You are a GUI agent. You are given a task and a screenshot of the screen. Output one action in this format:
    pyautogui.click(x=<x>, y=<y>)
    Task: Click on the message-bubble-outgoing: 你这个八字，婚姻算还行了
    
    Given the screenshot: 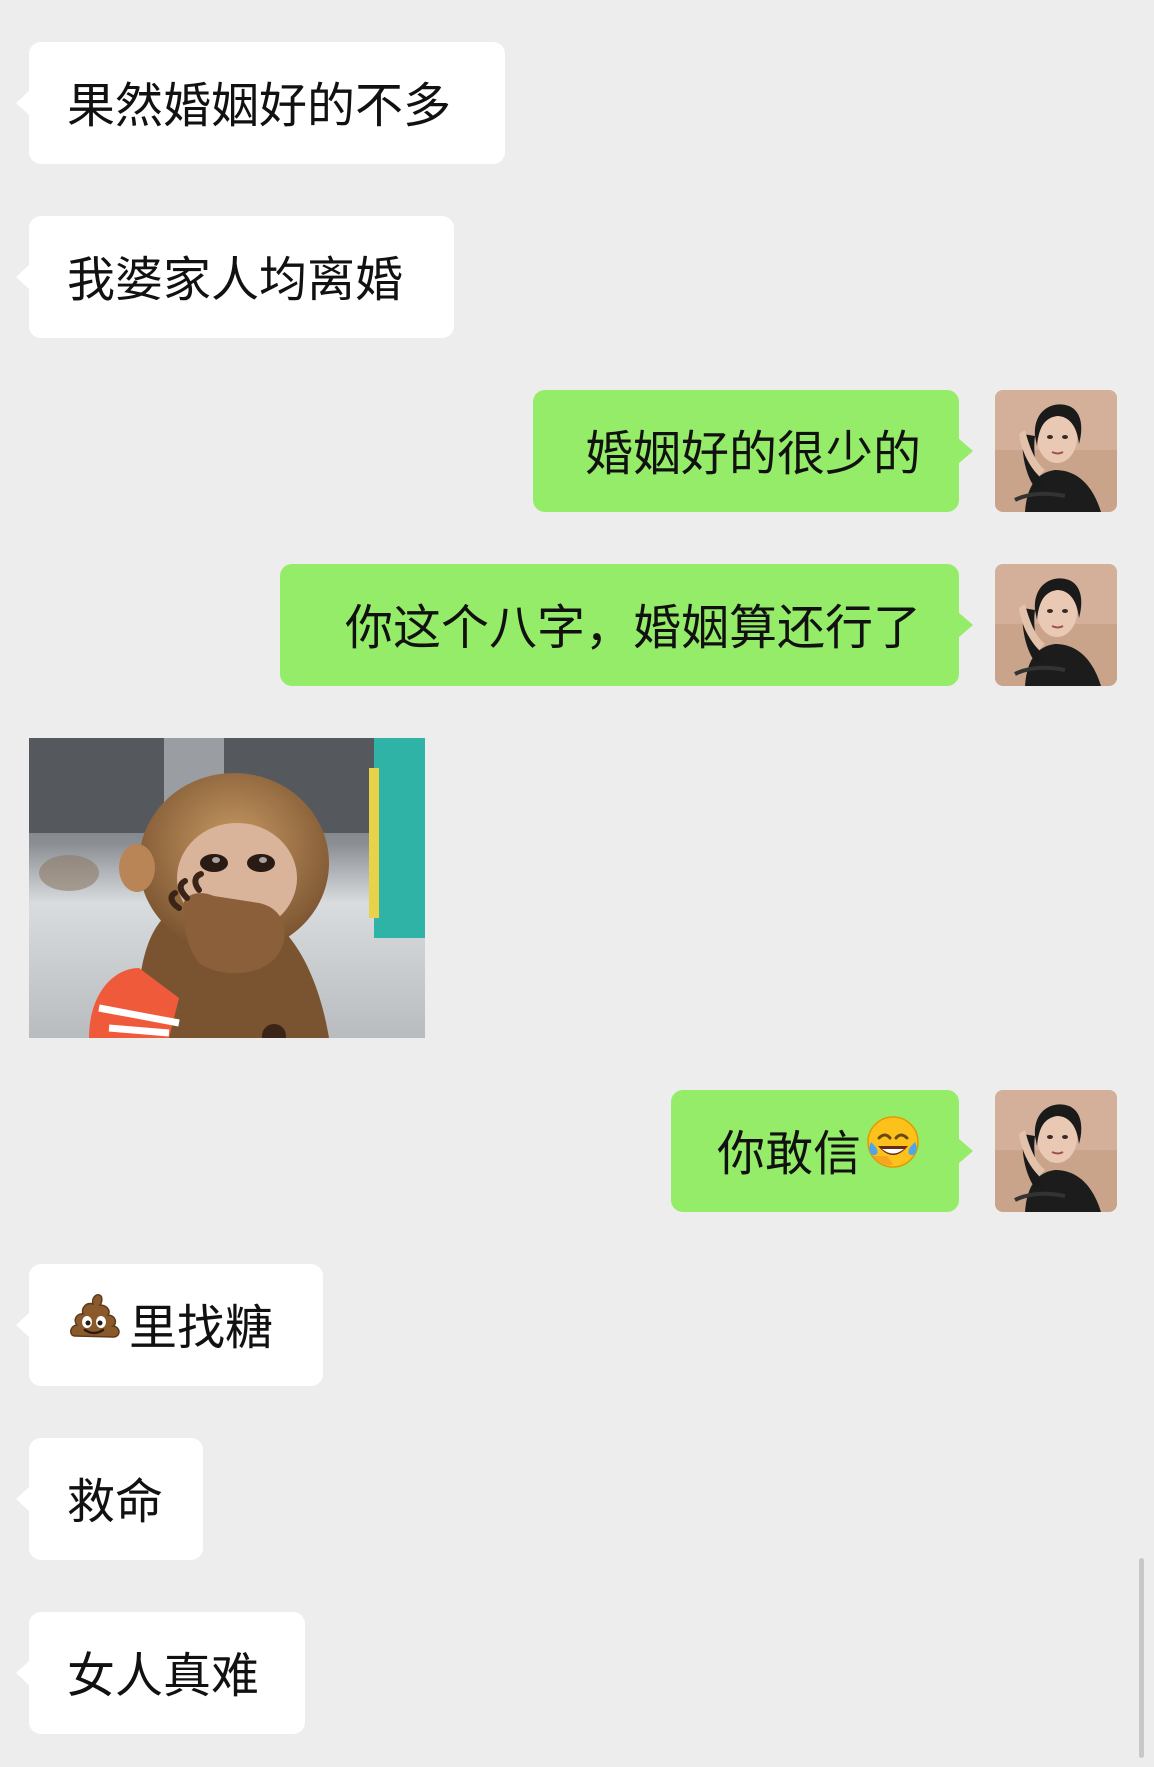 What is the action you would take?
    pyautogui.click(x=626, y=625)
    